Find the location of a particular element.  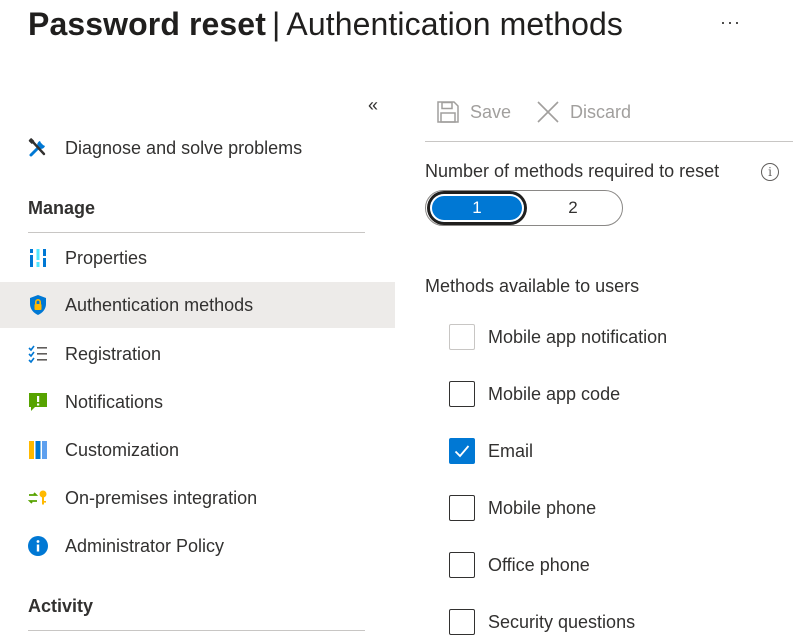

sidebar-item-on-premises-integration: On-premises integration is located at coordinates (197, 498).